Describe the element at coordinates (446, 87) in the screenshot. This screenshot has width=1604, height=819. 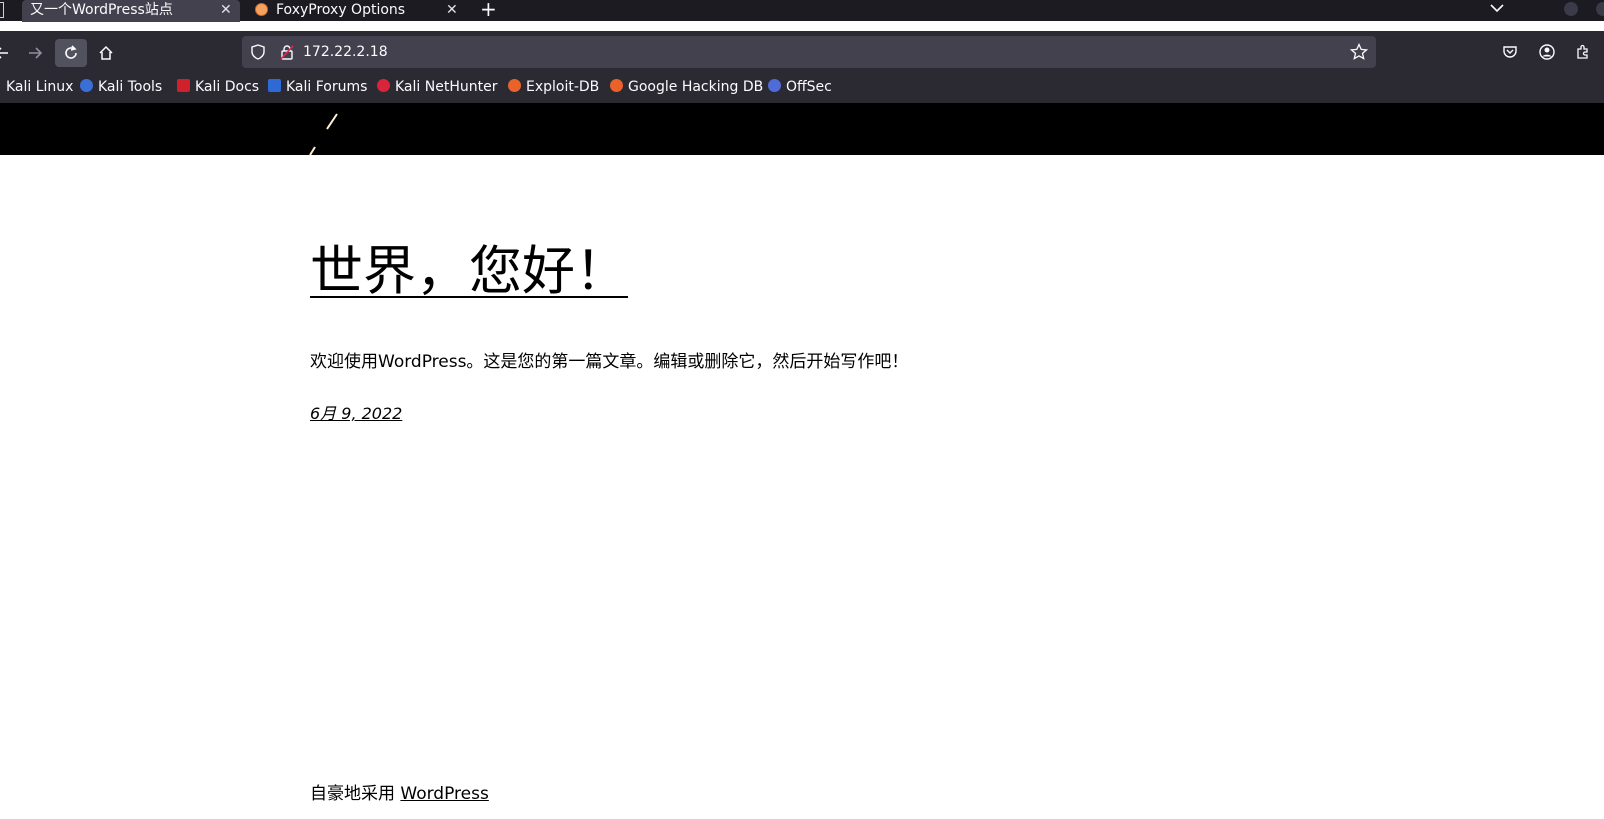
I see `bookmark-label: Kali NetHunter` at that location.